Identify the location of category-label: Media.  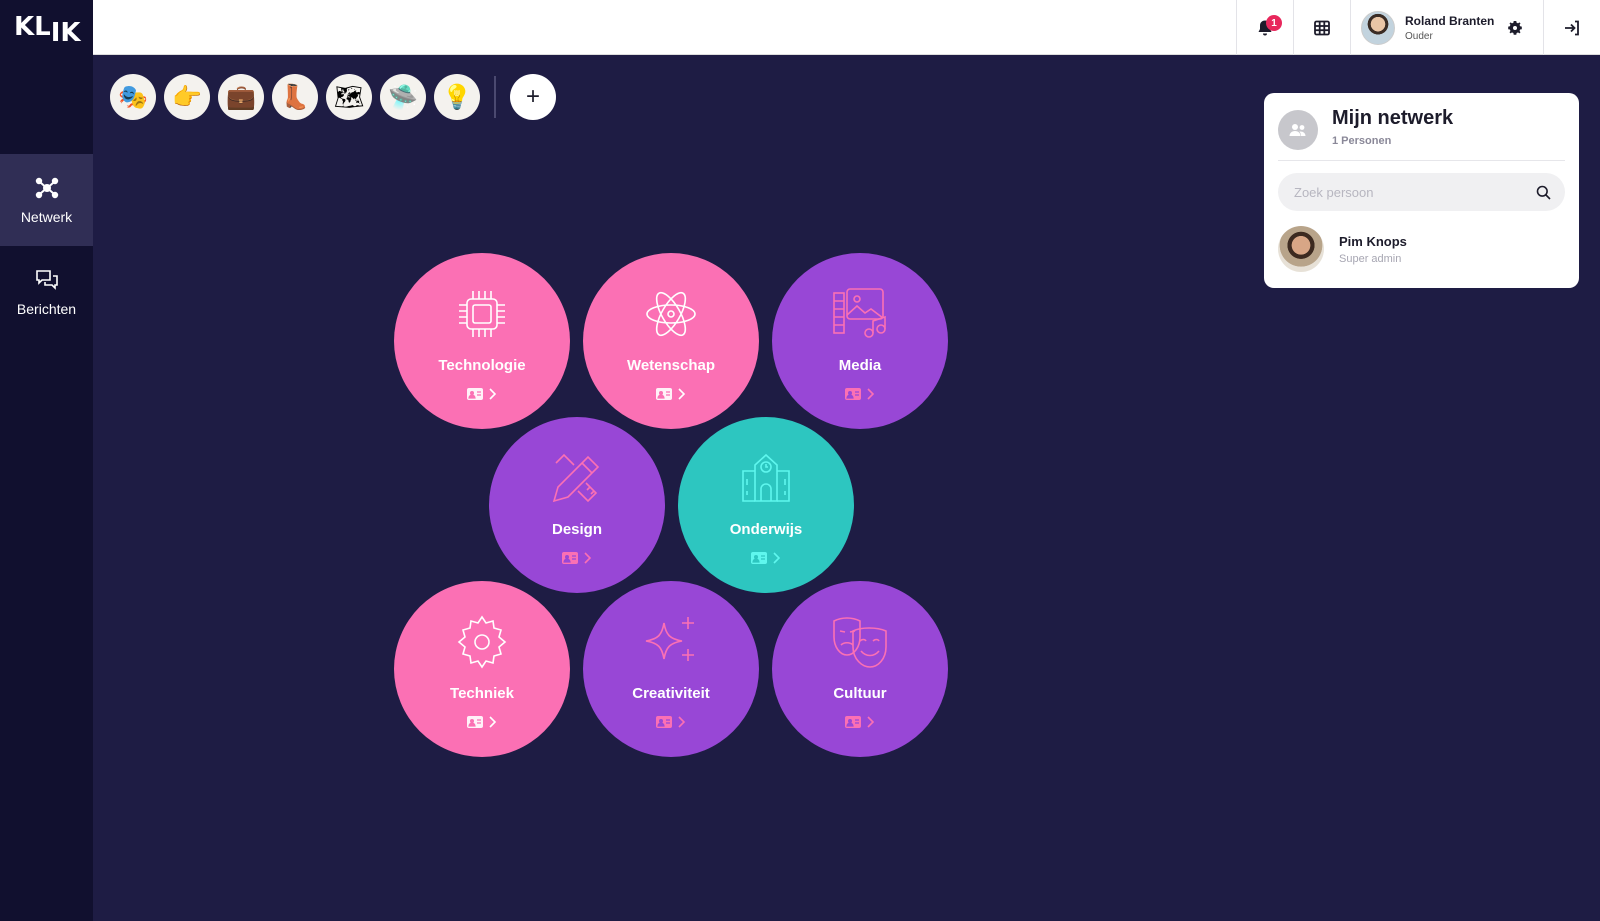
(860, 365).